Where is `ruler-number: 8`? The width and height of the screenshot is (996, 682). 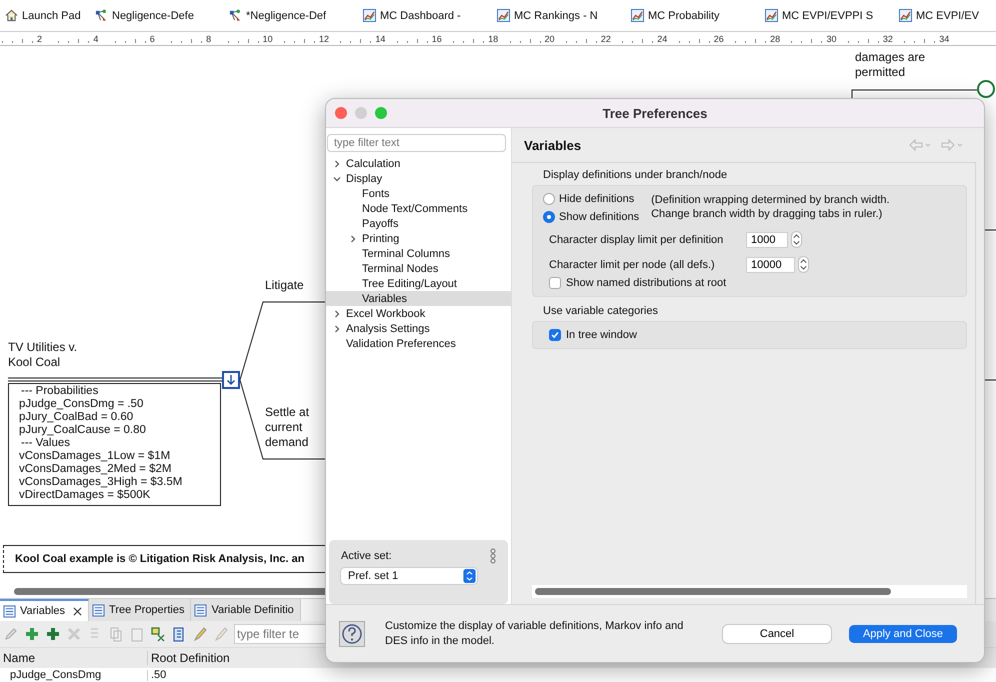 ruler-number: 8 is located at coordinates (209, 38).